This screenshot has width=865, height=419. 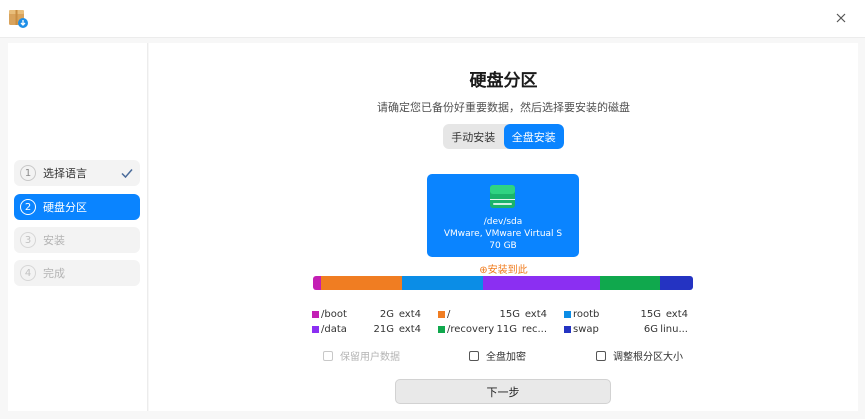 I want to click on checkbox-label: 全盘加密, so click(x=506, y=357).